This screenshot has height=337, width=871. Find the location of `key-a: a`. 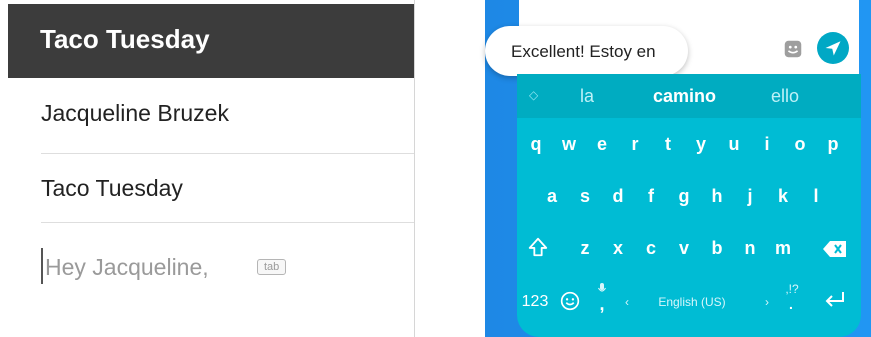

key-a: a is located at coordinates (552, 196).